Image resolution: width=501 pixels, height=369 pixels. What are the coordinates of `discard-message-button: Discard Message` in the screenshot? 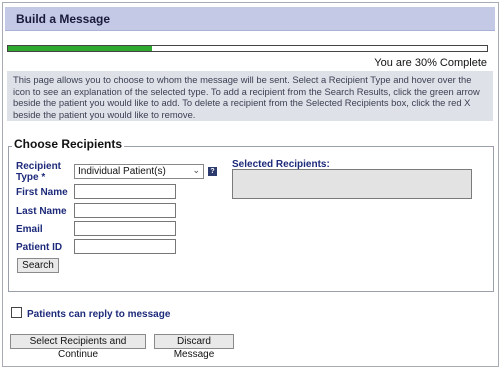 It's located at (194, 347).